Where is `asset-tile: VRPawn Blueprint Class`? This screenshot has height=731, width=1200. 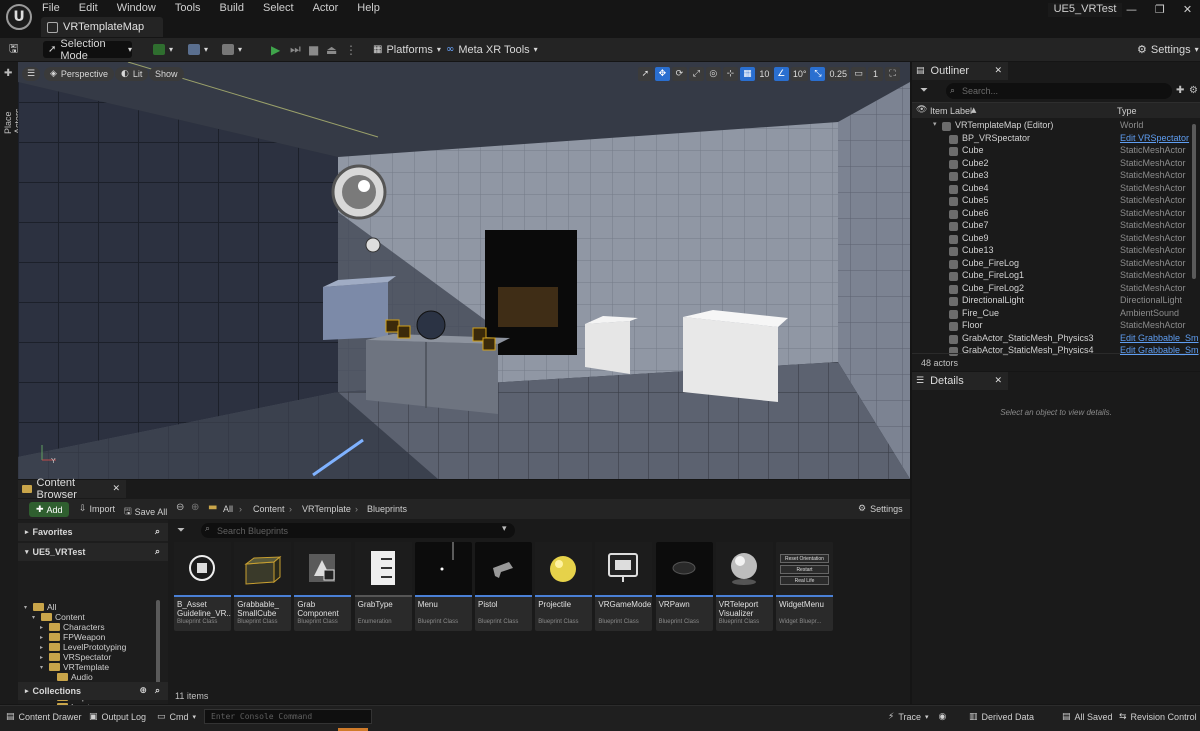 asset-tile: VRPawn Blueprint Class is located at coordinates (684, 586).